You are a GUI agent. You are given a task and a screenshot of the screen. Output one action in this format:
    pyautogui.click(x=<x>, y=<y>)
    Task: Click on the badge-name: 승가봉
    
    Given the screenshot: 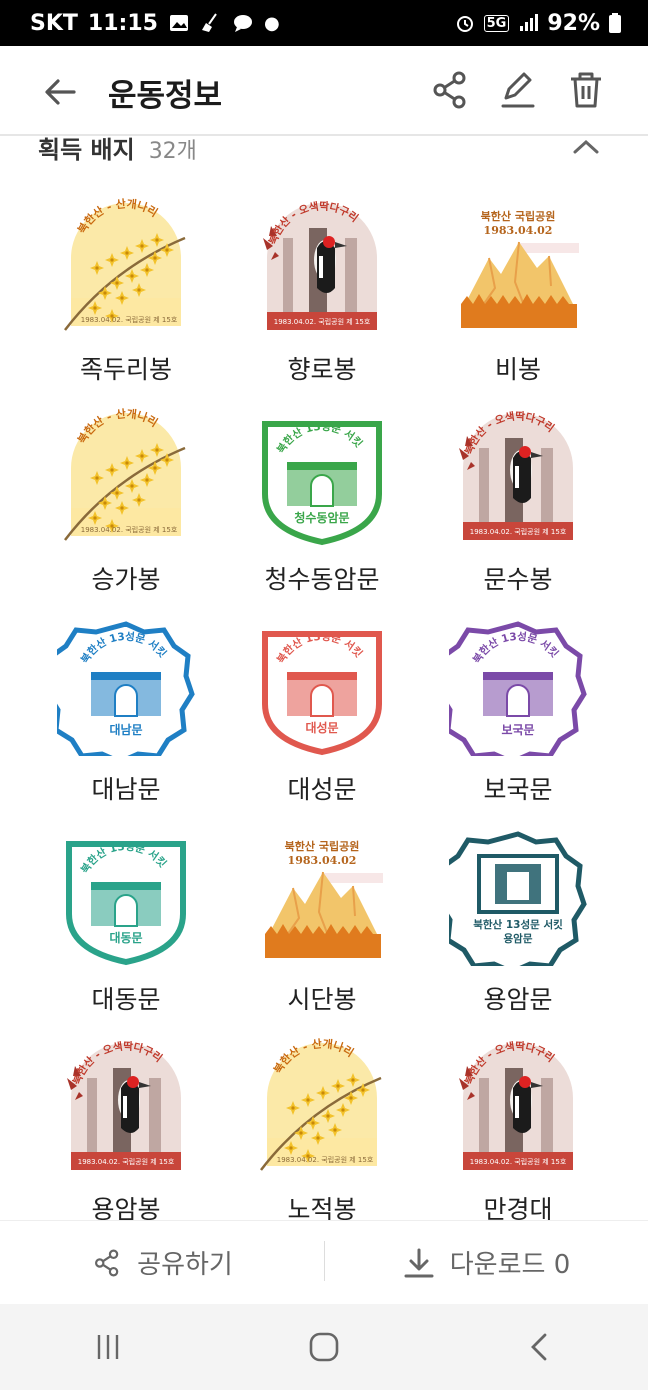 What is the action you would take?
    pyautogui.click(x=126, y=579)
    